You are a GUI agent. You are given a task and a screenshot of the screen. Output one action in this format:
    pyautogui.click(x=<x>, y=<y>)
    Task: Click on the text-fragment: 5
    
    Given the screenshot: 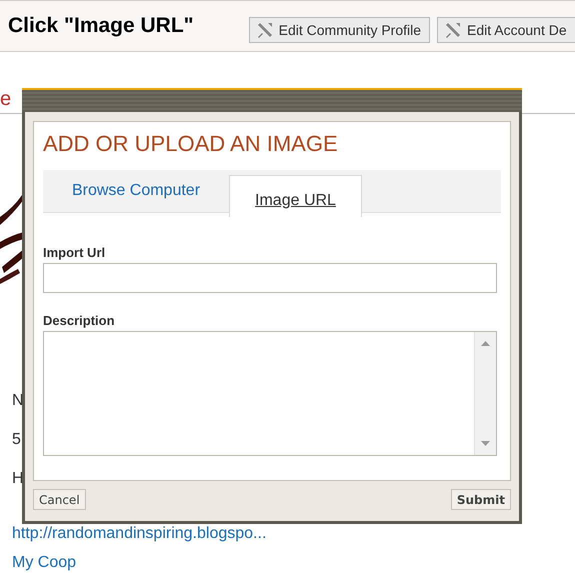 What is the action you would take?
    pyautogui.click(x=17, y=440)
    